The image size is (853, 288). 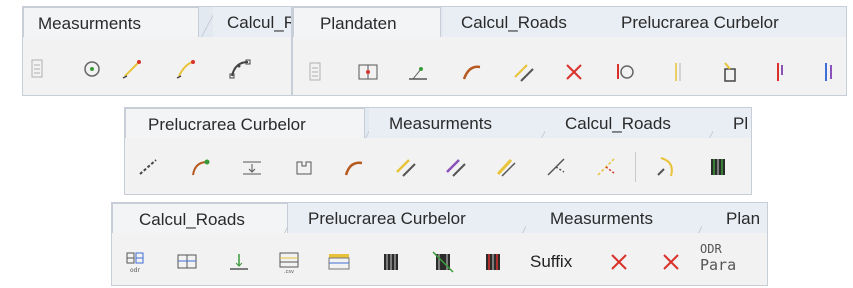 I want to click on dashed-branch-icon, so click(x=606, y=167).